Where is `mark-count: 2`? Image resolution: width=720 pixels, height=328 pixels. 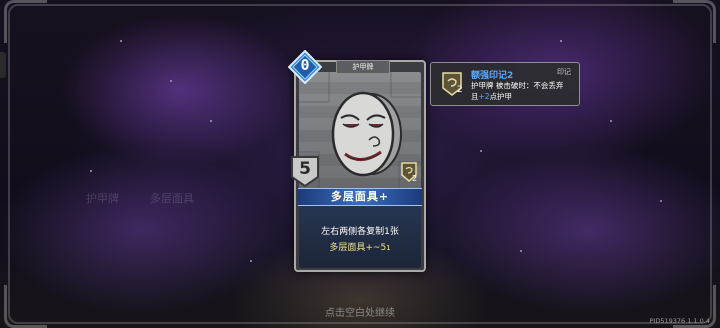
mark-count: 2 is located at coordinates (415, 178).